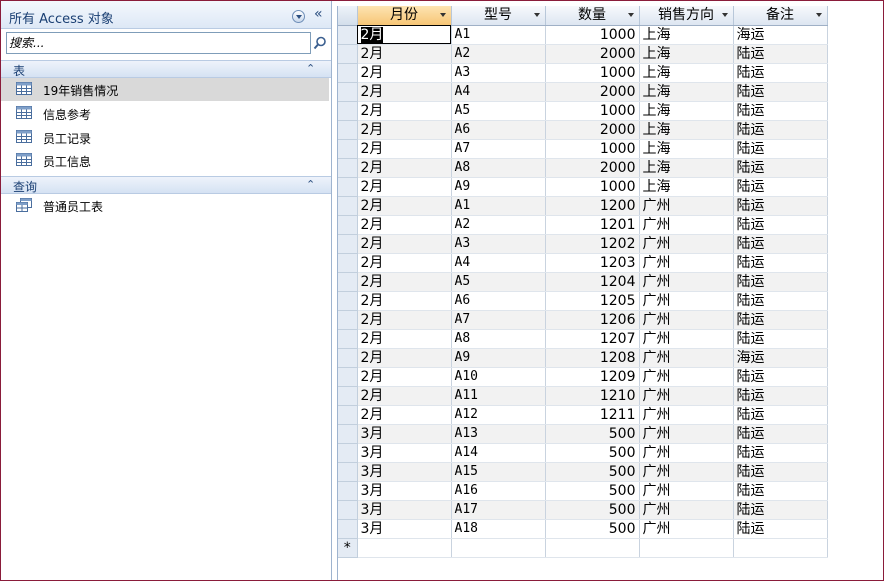 The image size is (884, 581). What do you see at coordinates (498, 263) in the screenshot?
I see `table-cell: A4` at bounding box center [498, 263].